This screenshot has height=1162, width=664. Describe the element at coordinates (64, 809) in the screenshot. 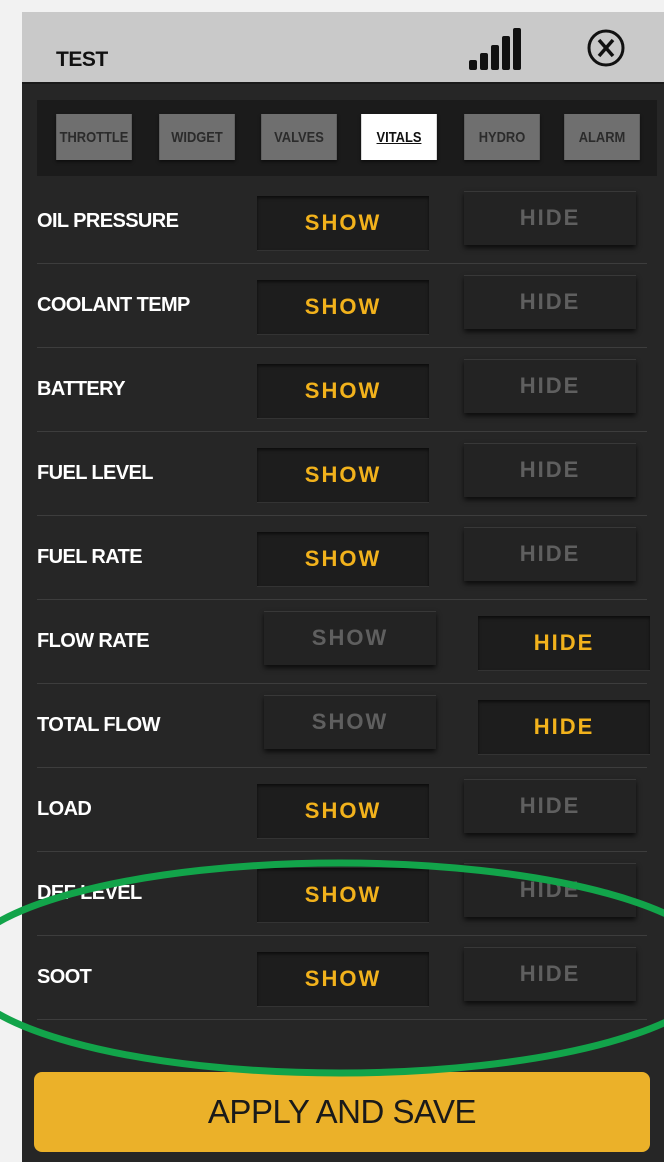

I see `setting-label: LOAD` at that location.